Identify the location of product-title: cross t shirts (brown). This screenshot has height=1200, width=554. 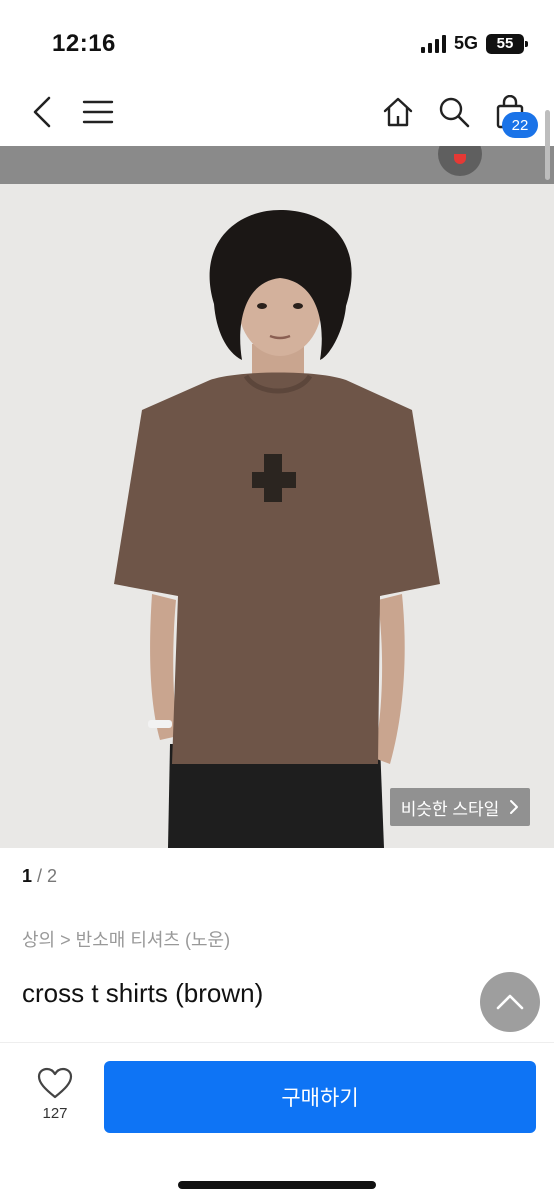
(143, 993).